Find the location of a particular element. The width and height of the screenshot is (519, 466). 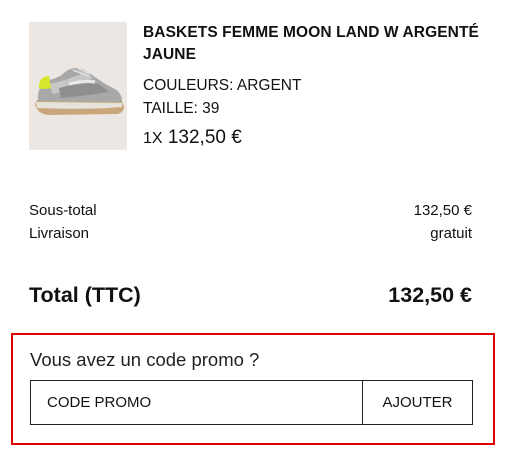

product-image is located at coordinates (78, 86).